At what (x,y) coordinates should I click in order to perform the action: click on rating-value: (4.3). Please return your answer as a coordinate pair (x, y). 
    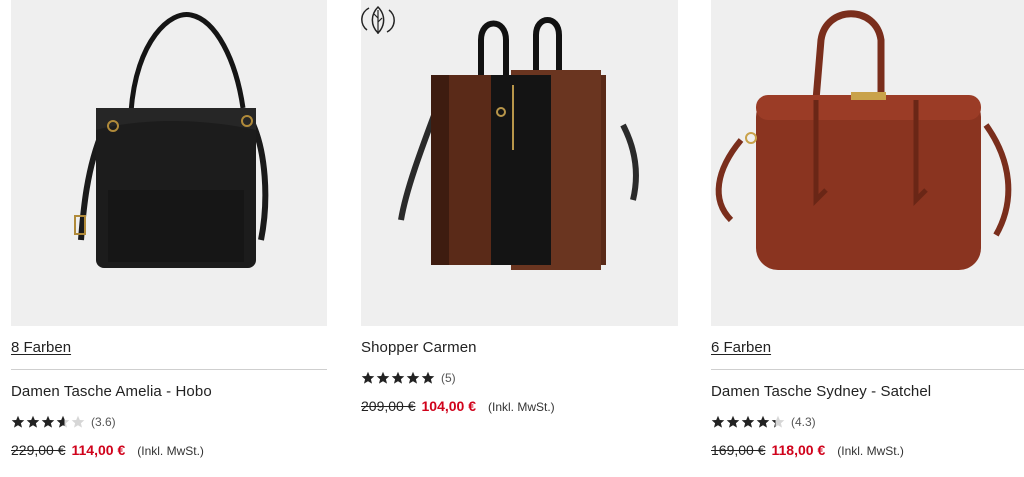
    Looking at the image, I should click on (803, 422).